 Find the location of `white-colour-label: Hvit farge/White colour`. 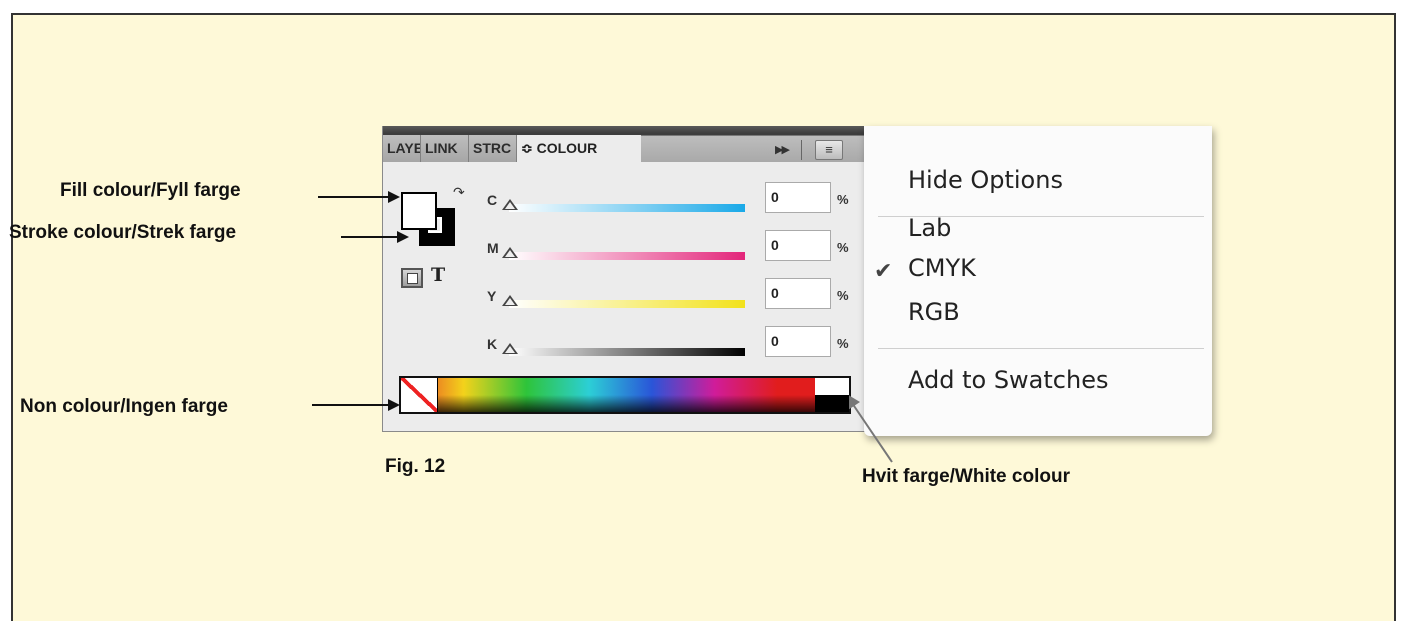

white-colour-label: Hvit farge/White colour is located at coordinates (966, 476).